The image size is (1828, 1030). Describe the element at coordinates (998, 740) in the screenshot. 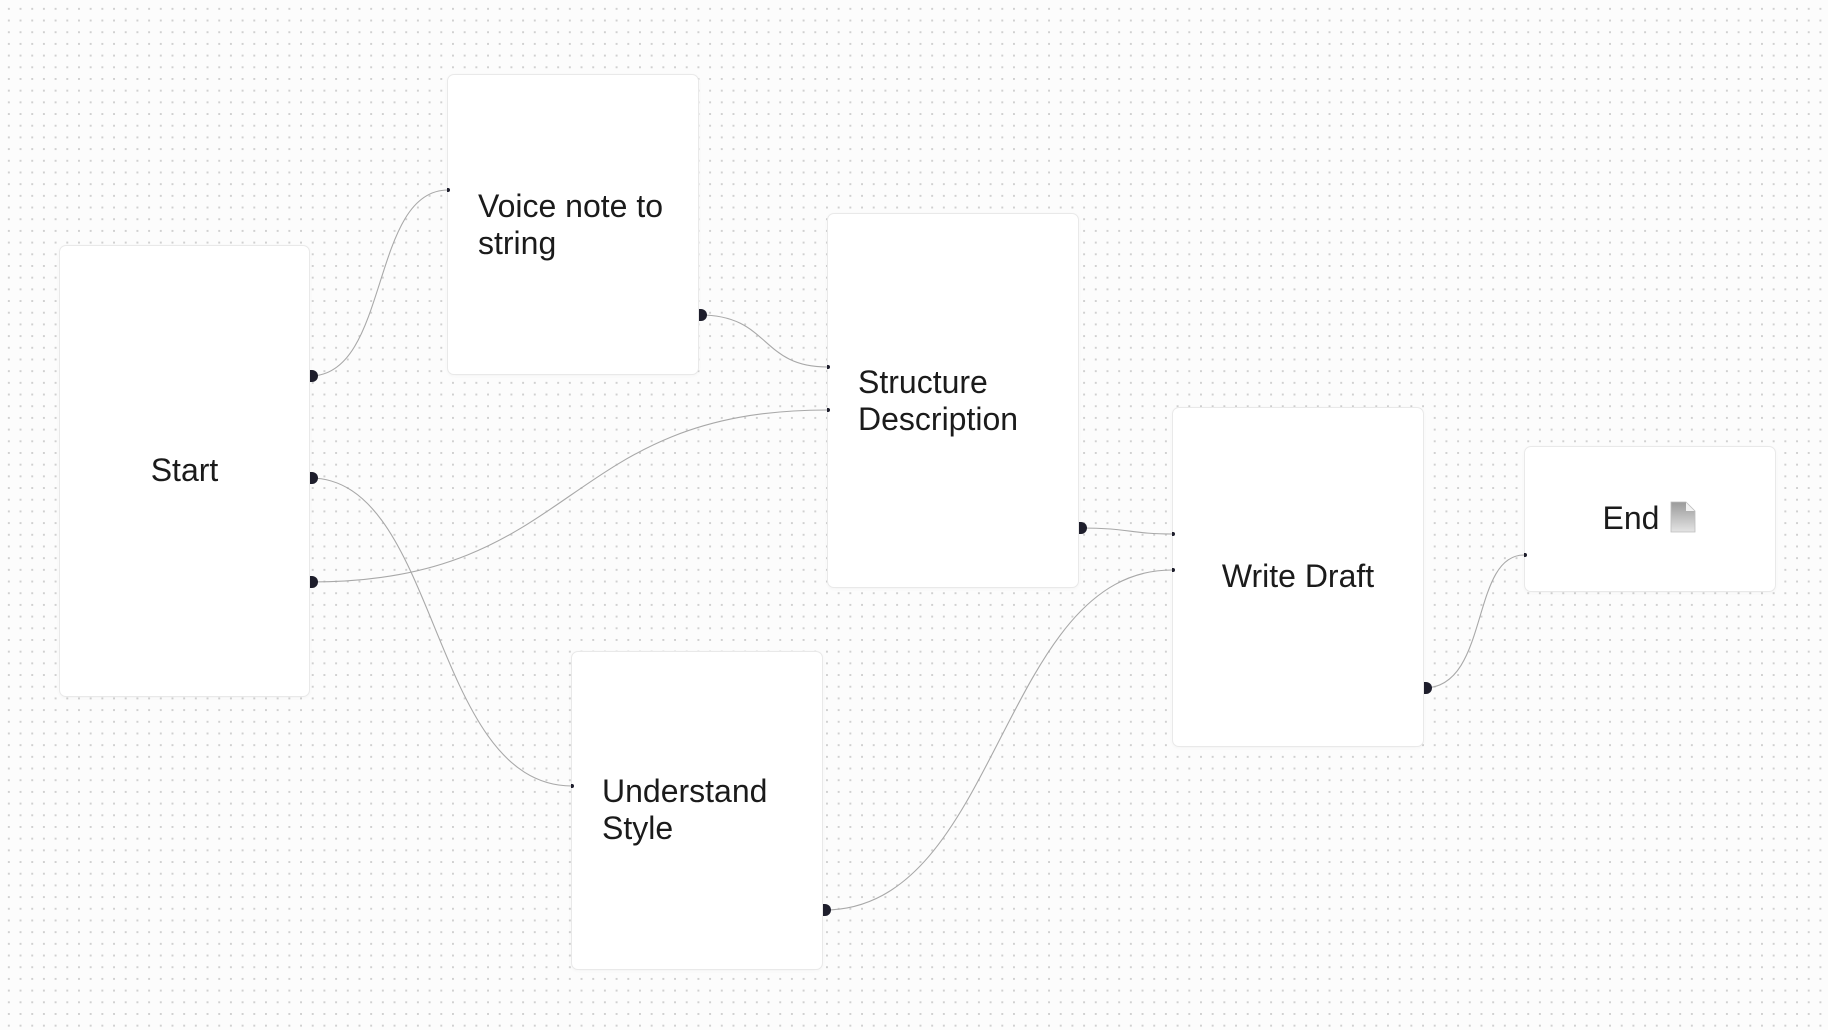

I see `edge-understand-style-to-write-draft` at that location.